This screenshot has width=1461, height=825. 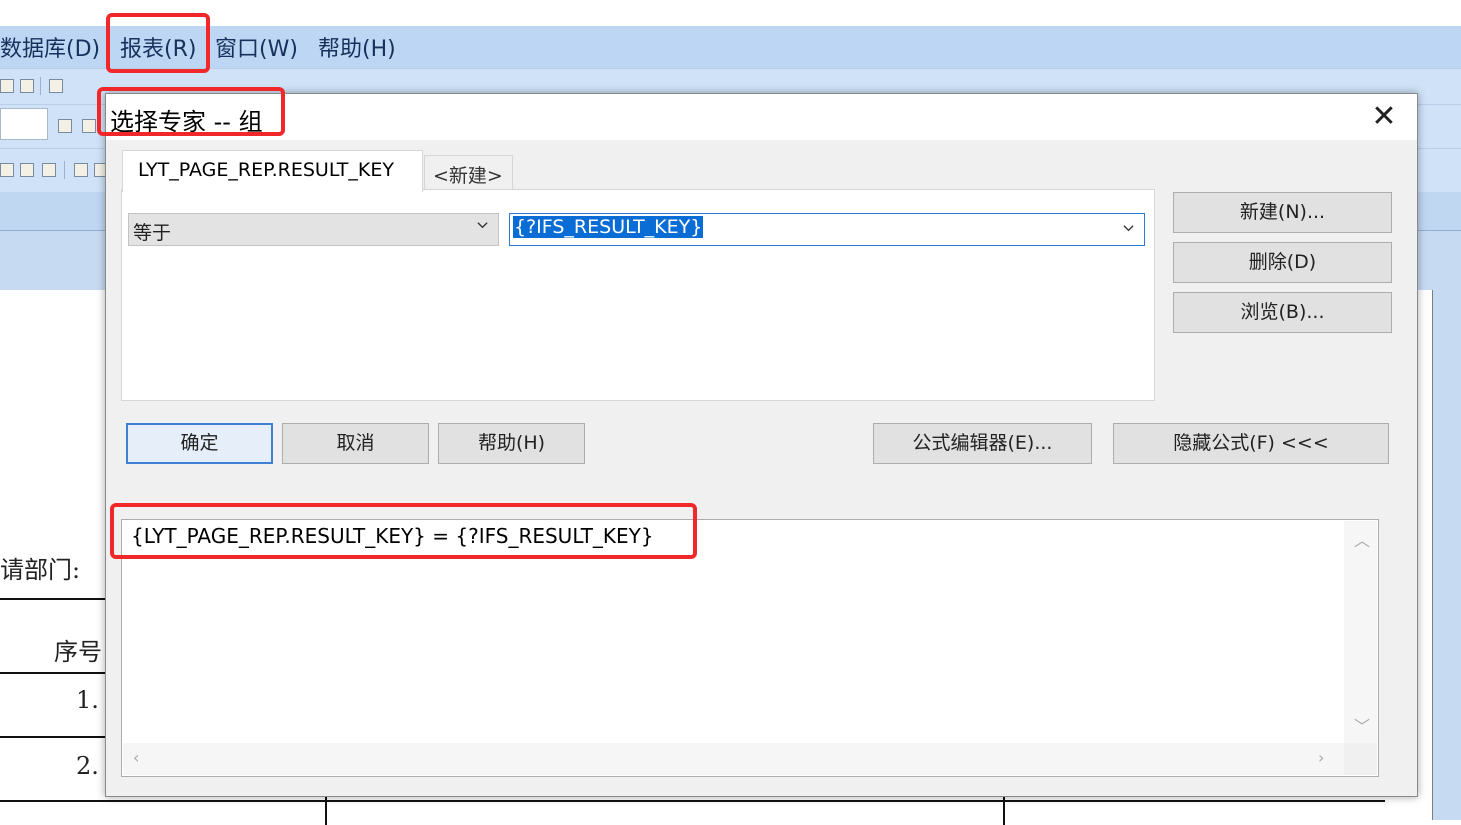 I want to click on insert-icon, so click(x=27, y=170).